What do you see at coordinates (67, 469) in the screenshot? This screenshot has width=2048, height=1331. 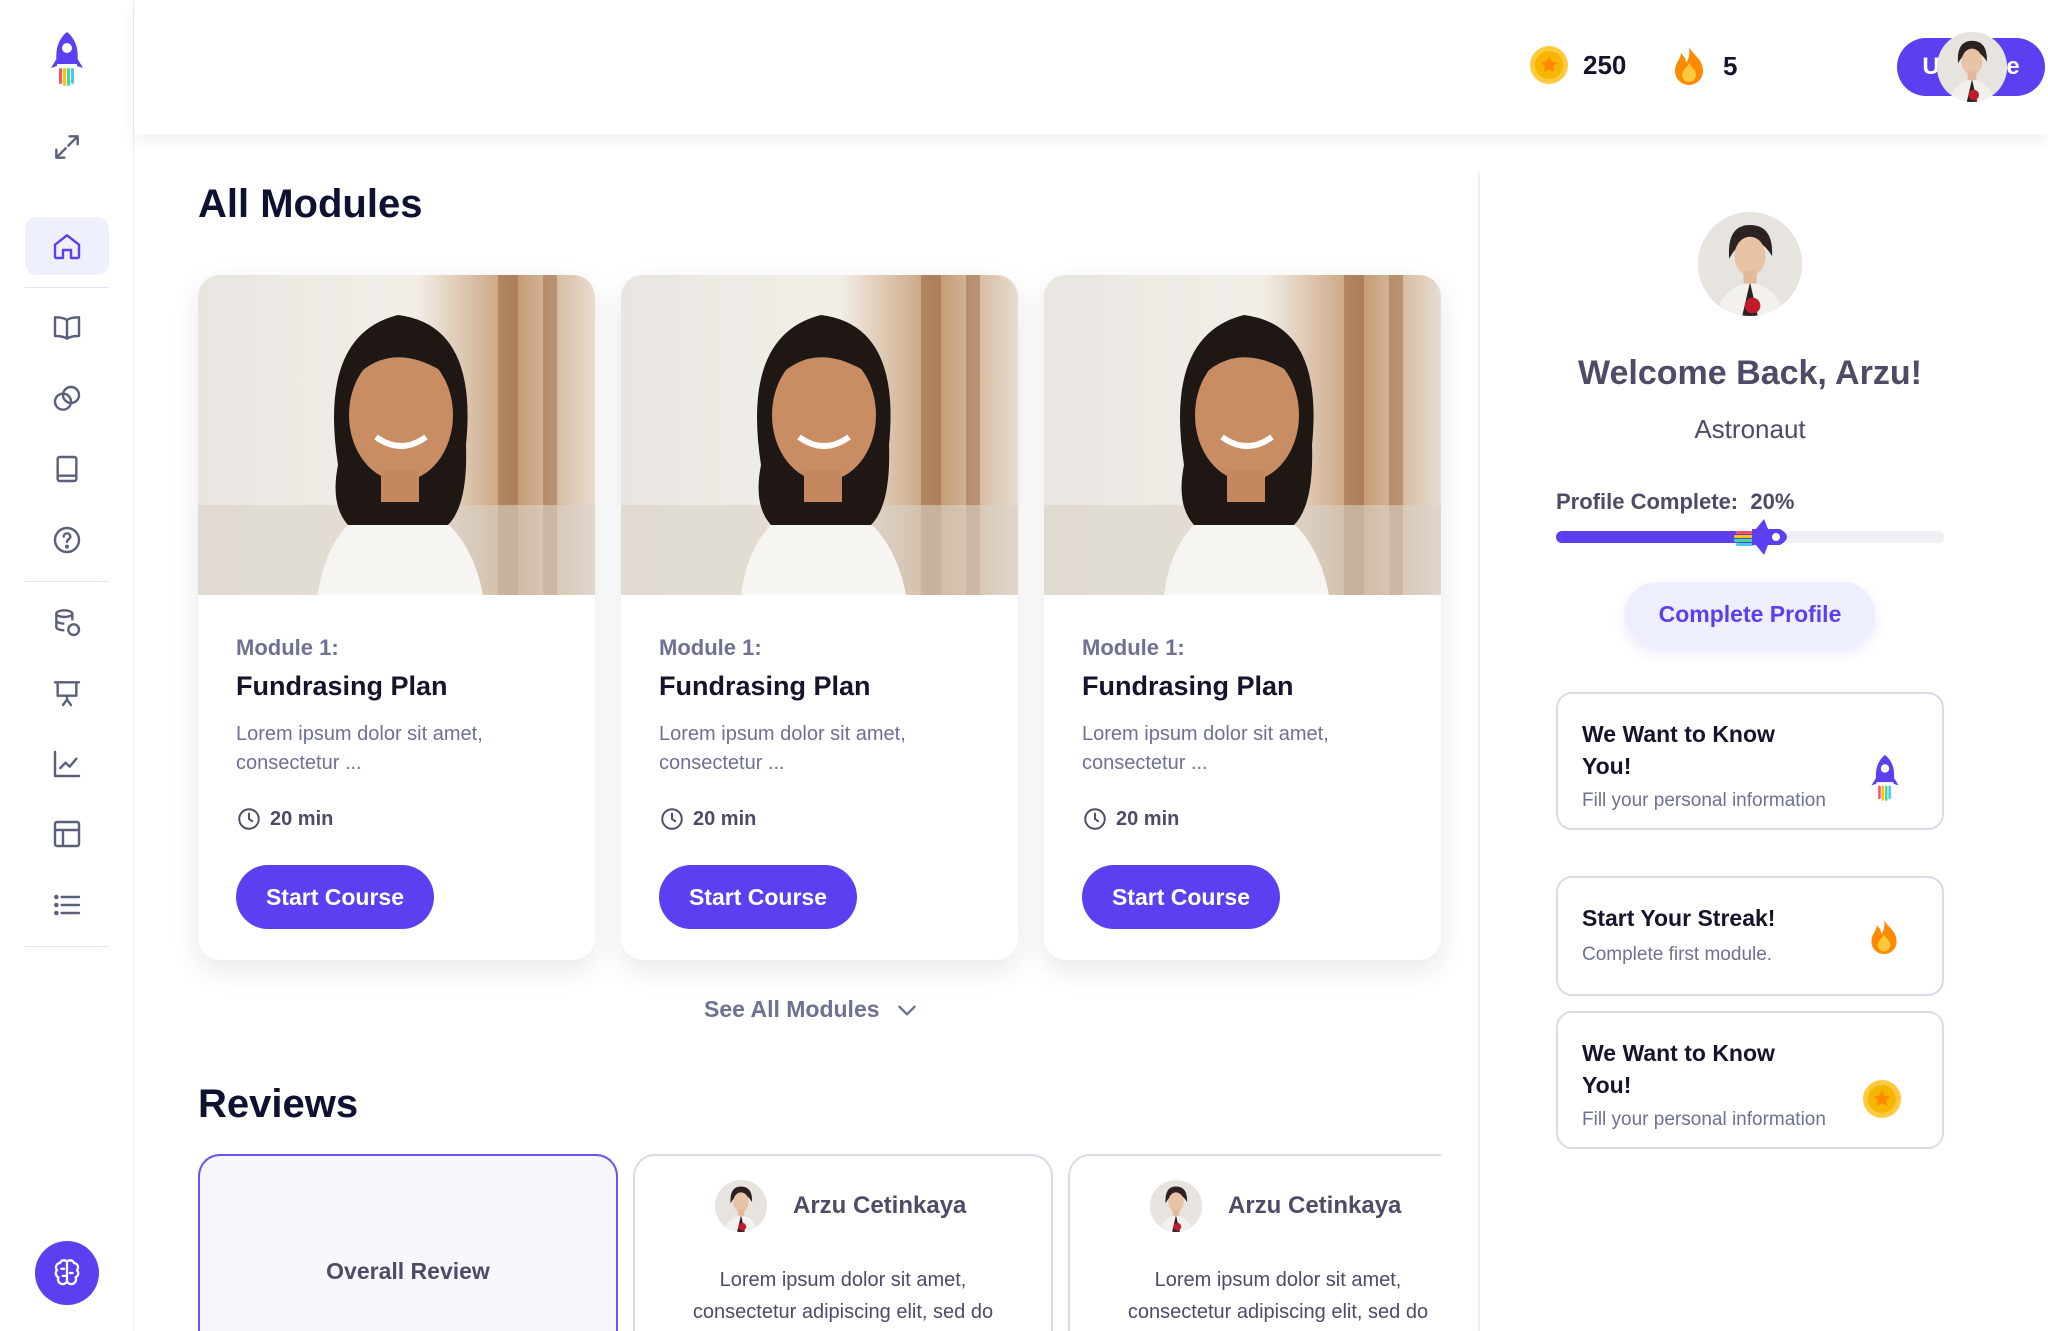 I see `notebook-icon` at bounding box center [67, 469].